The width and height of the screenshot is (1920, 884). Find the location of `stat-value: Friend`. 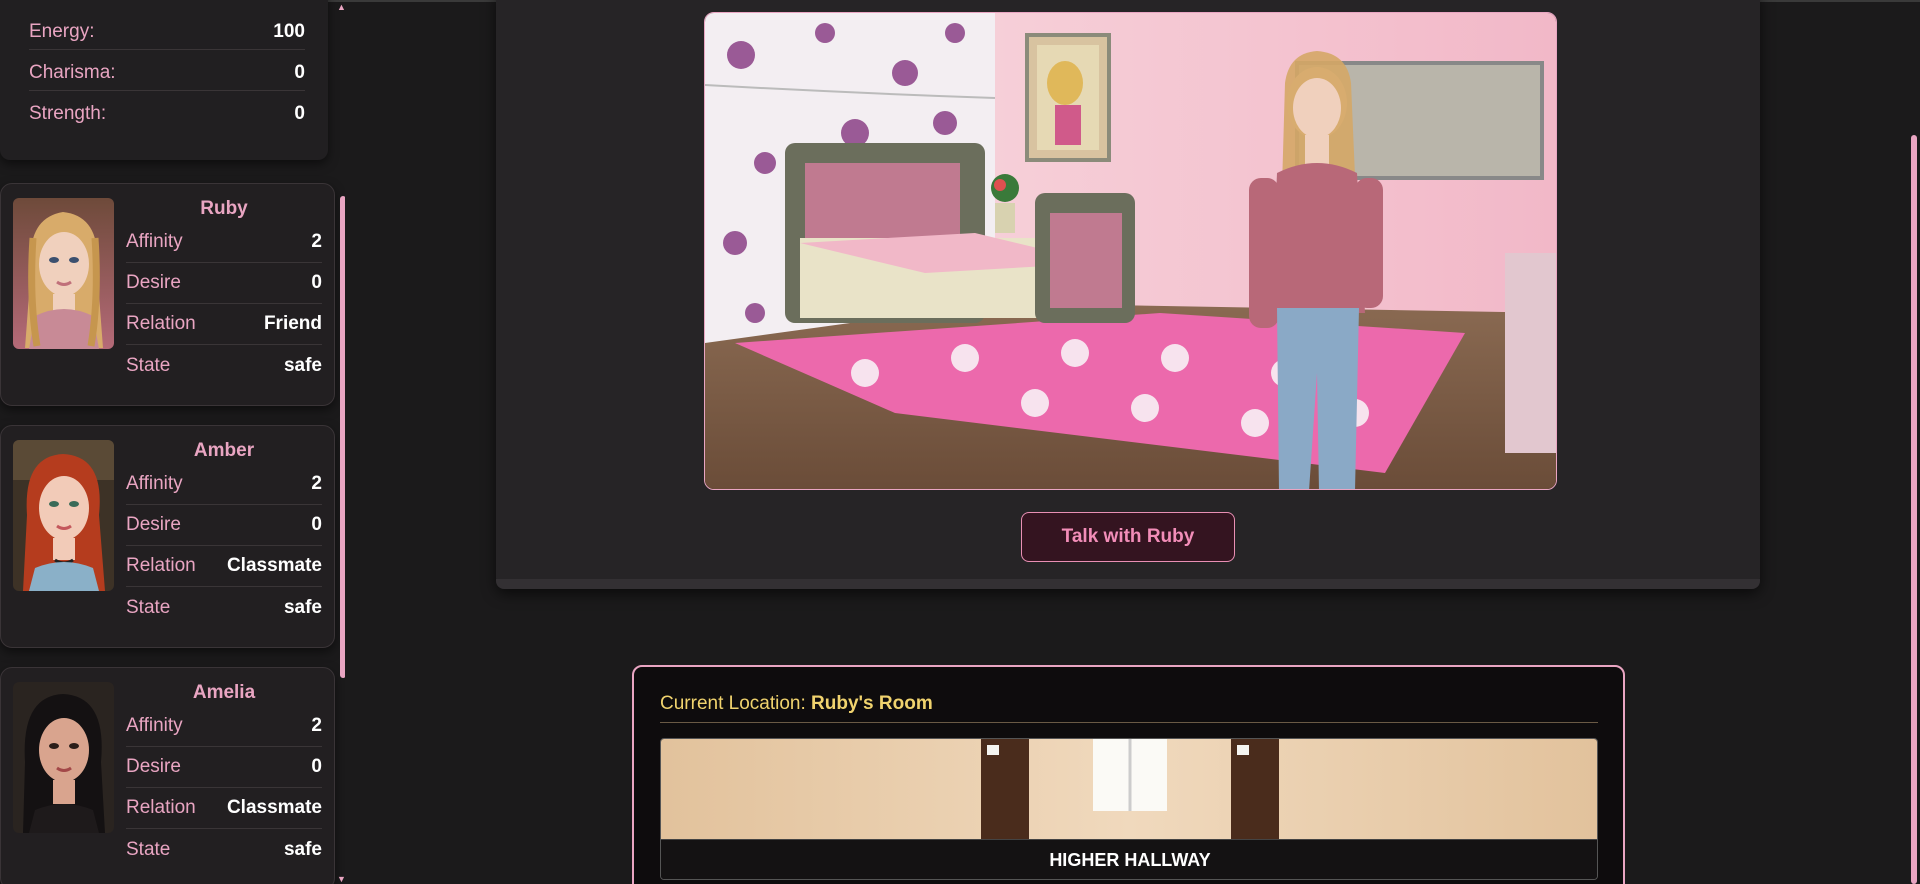

stat-value: Friend is located at coordinates (292, 323).